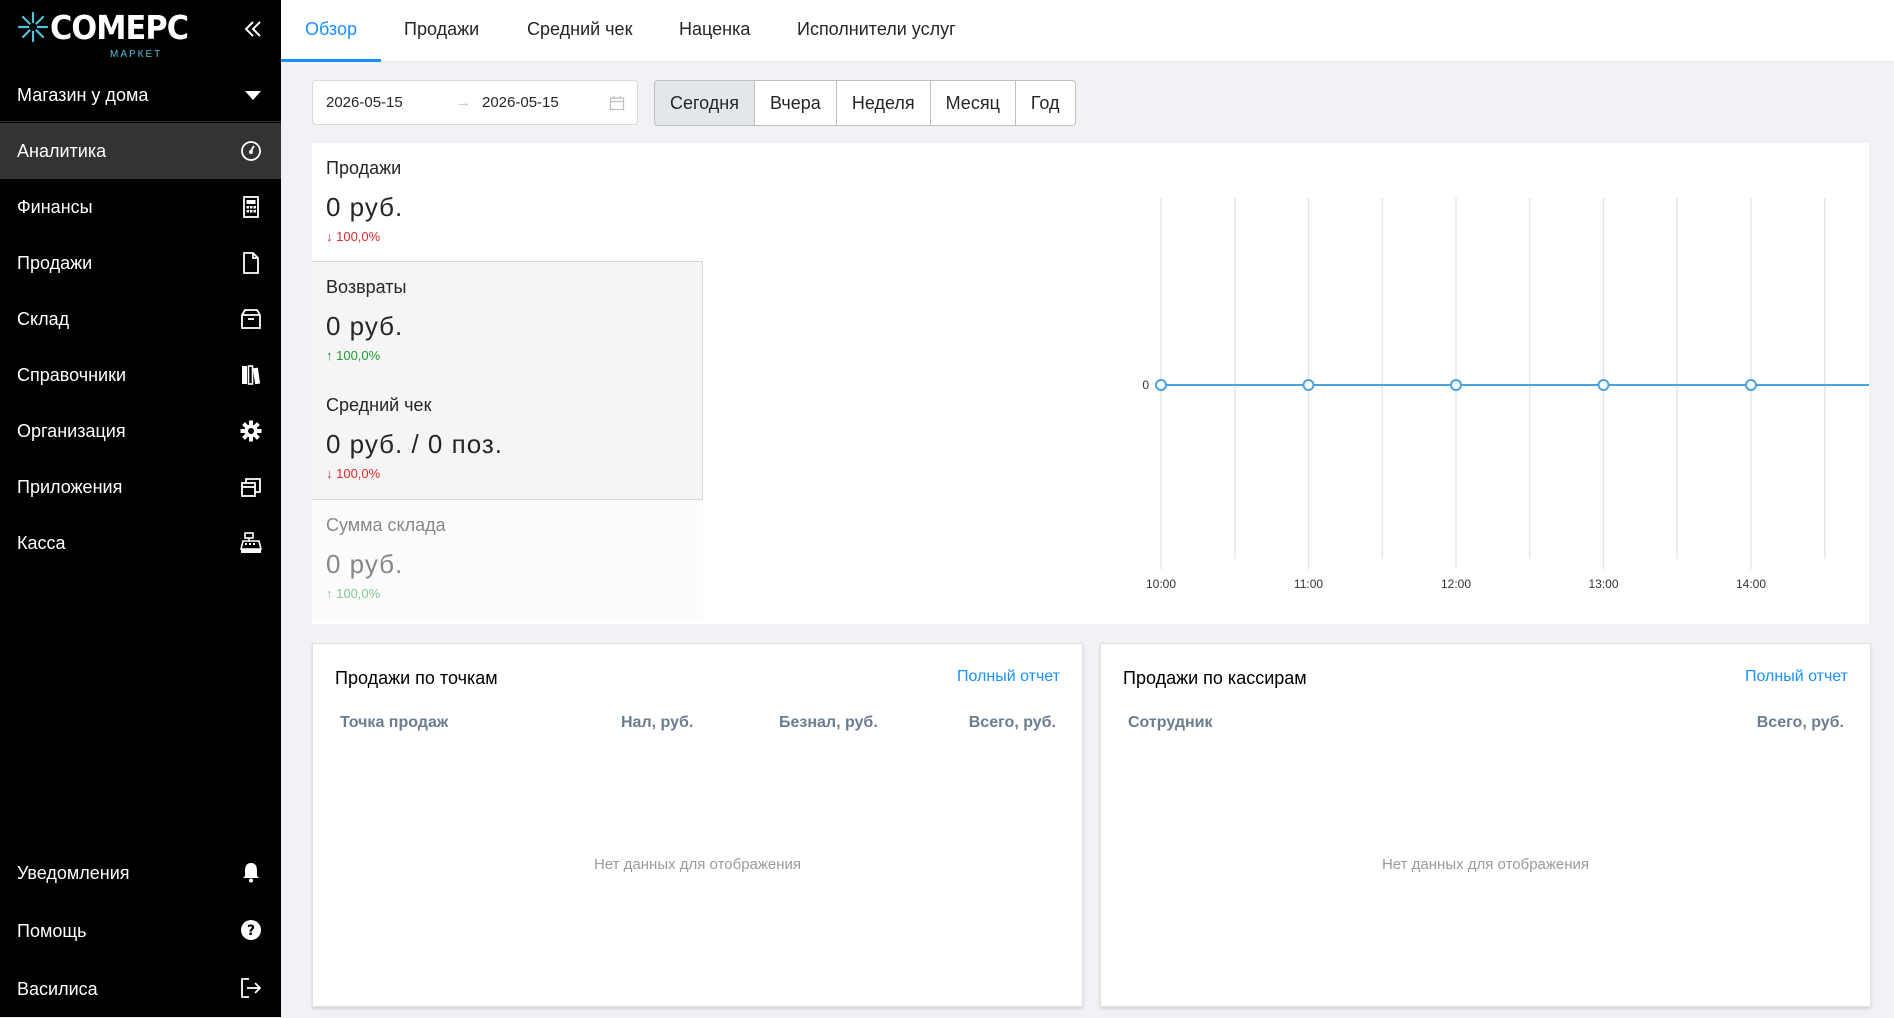 The width and height of the screenshot is (1894, 1018). I want to click on x-tick-label: 11:00, so click(1308, 584).